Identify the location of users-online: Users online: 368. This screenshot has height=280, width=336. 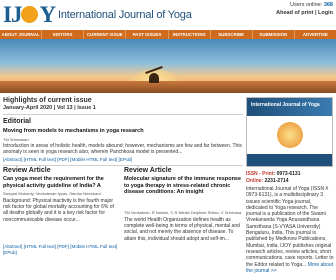
(311, 5).